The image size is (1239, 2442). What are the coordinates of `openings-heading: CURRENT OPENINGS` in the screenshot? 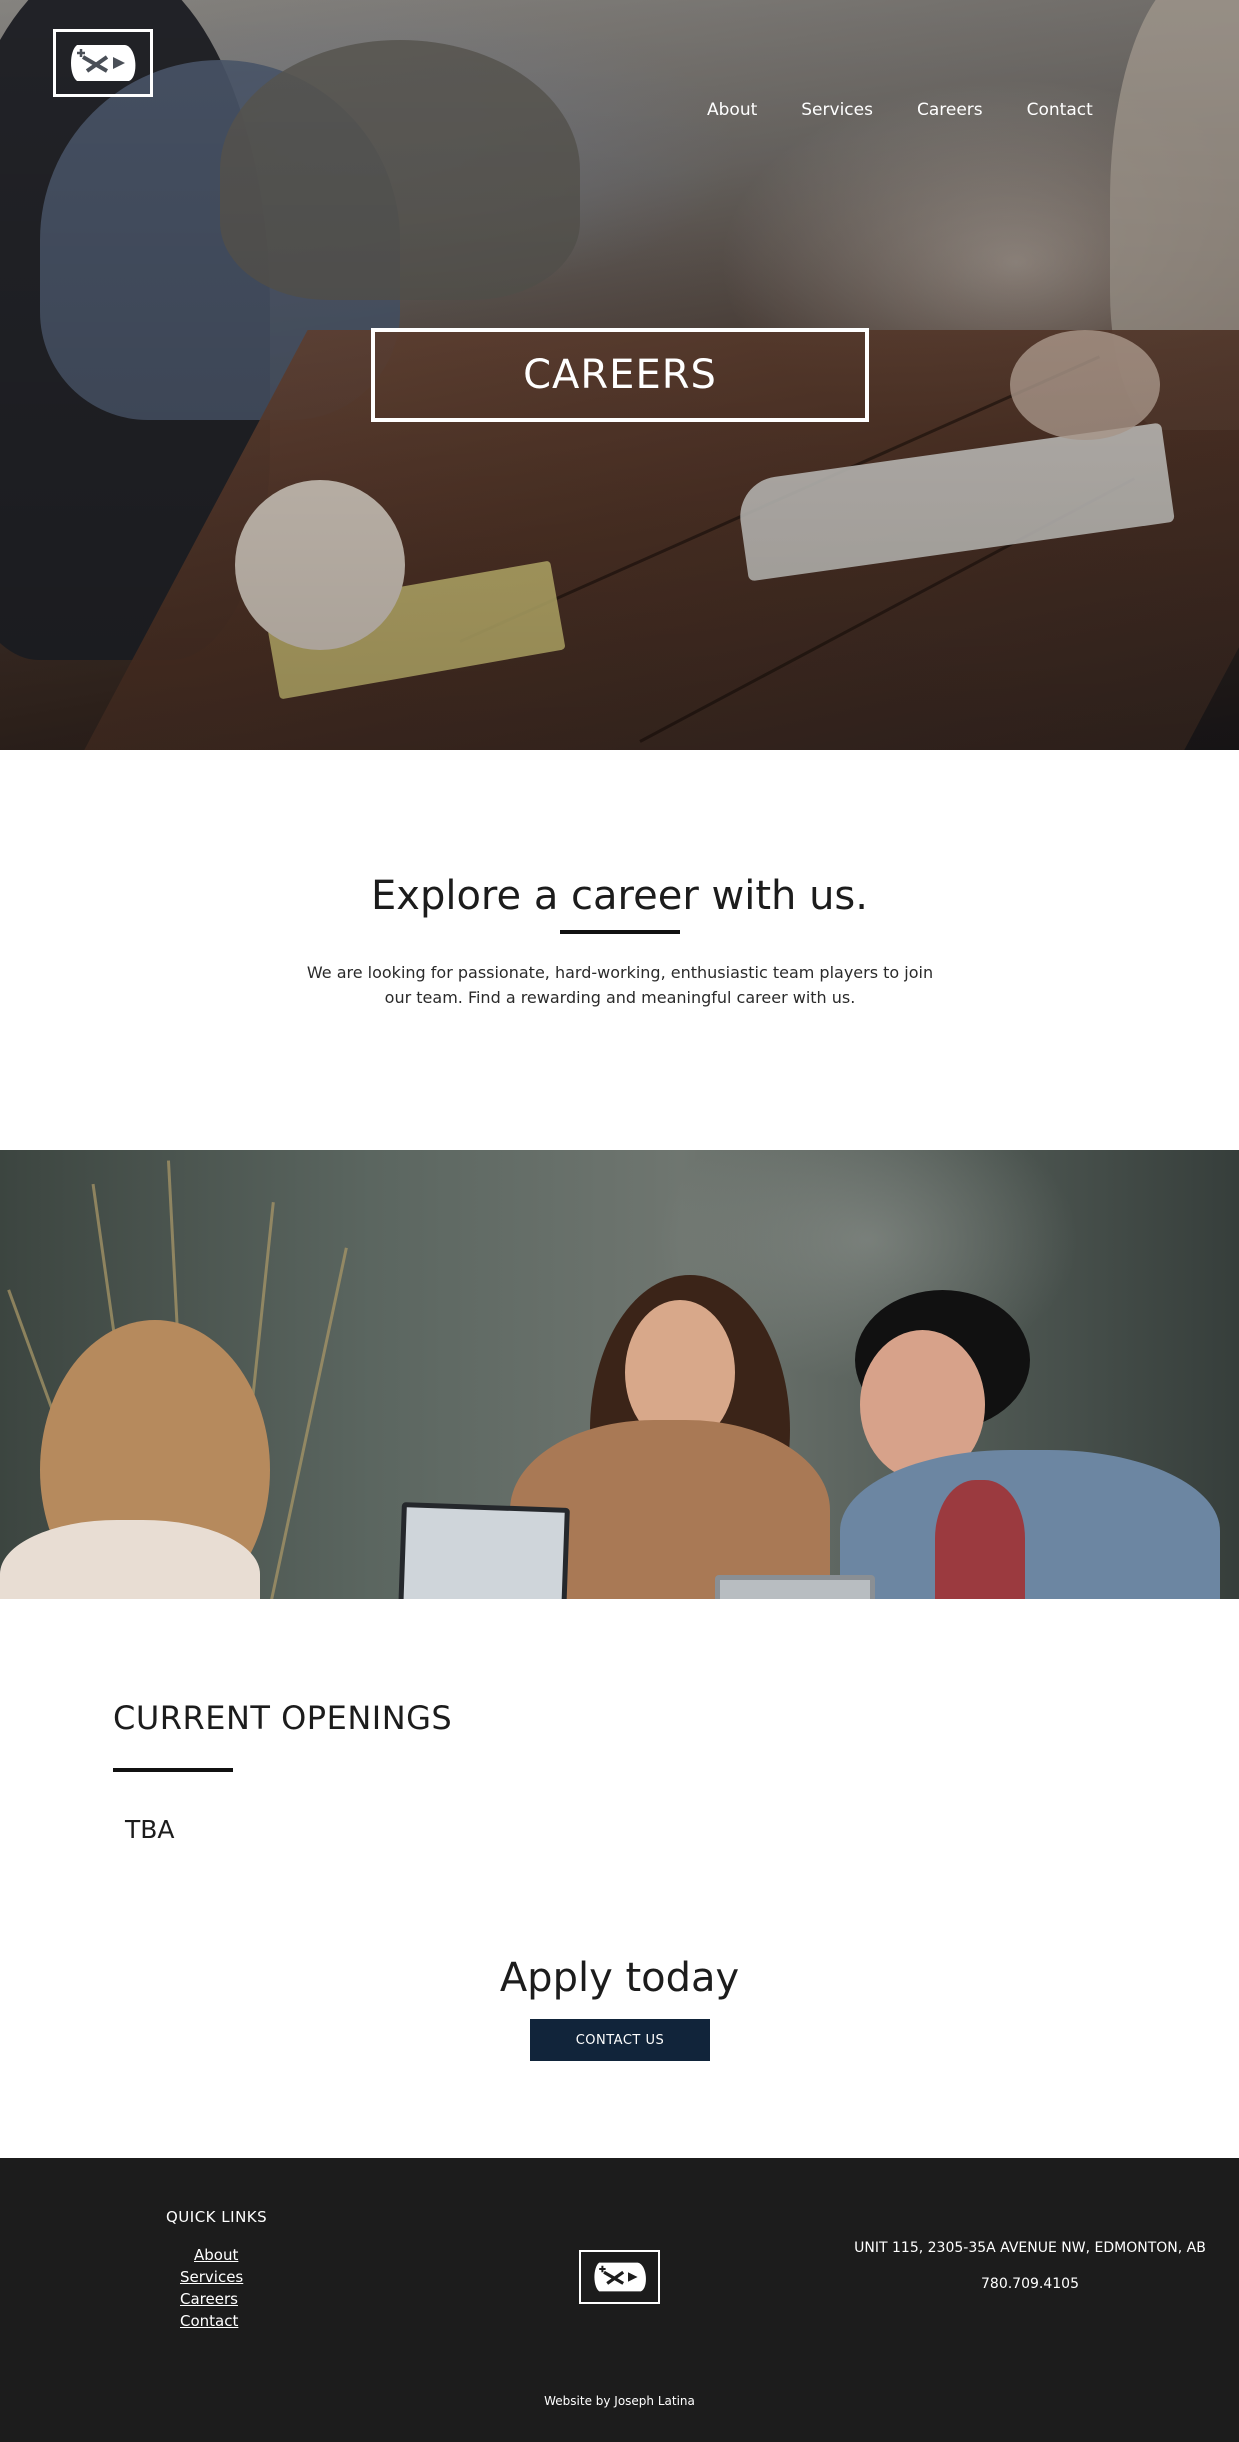 It's located at (283, 1718).